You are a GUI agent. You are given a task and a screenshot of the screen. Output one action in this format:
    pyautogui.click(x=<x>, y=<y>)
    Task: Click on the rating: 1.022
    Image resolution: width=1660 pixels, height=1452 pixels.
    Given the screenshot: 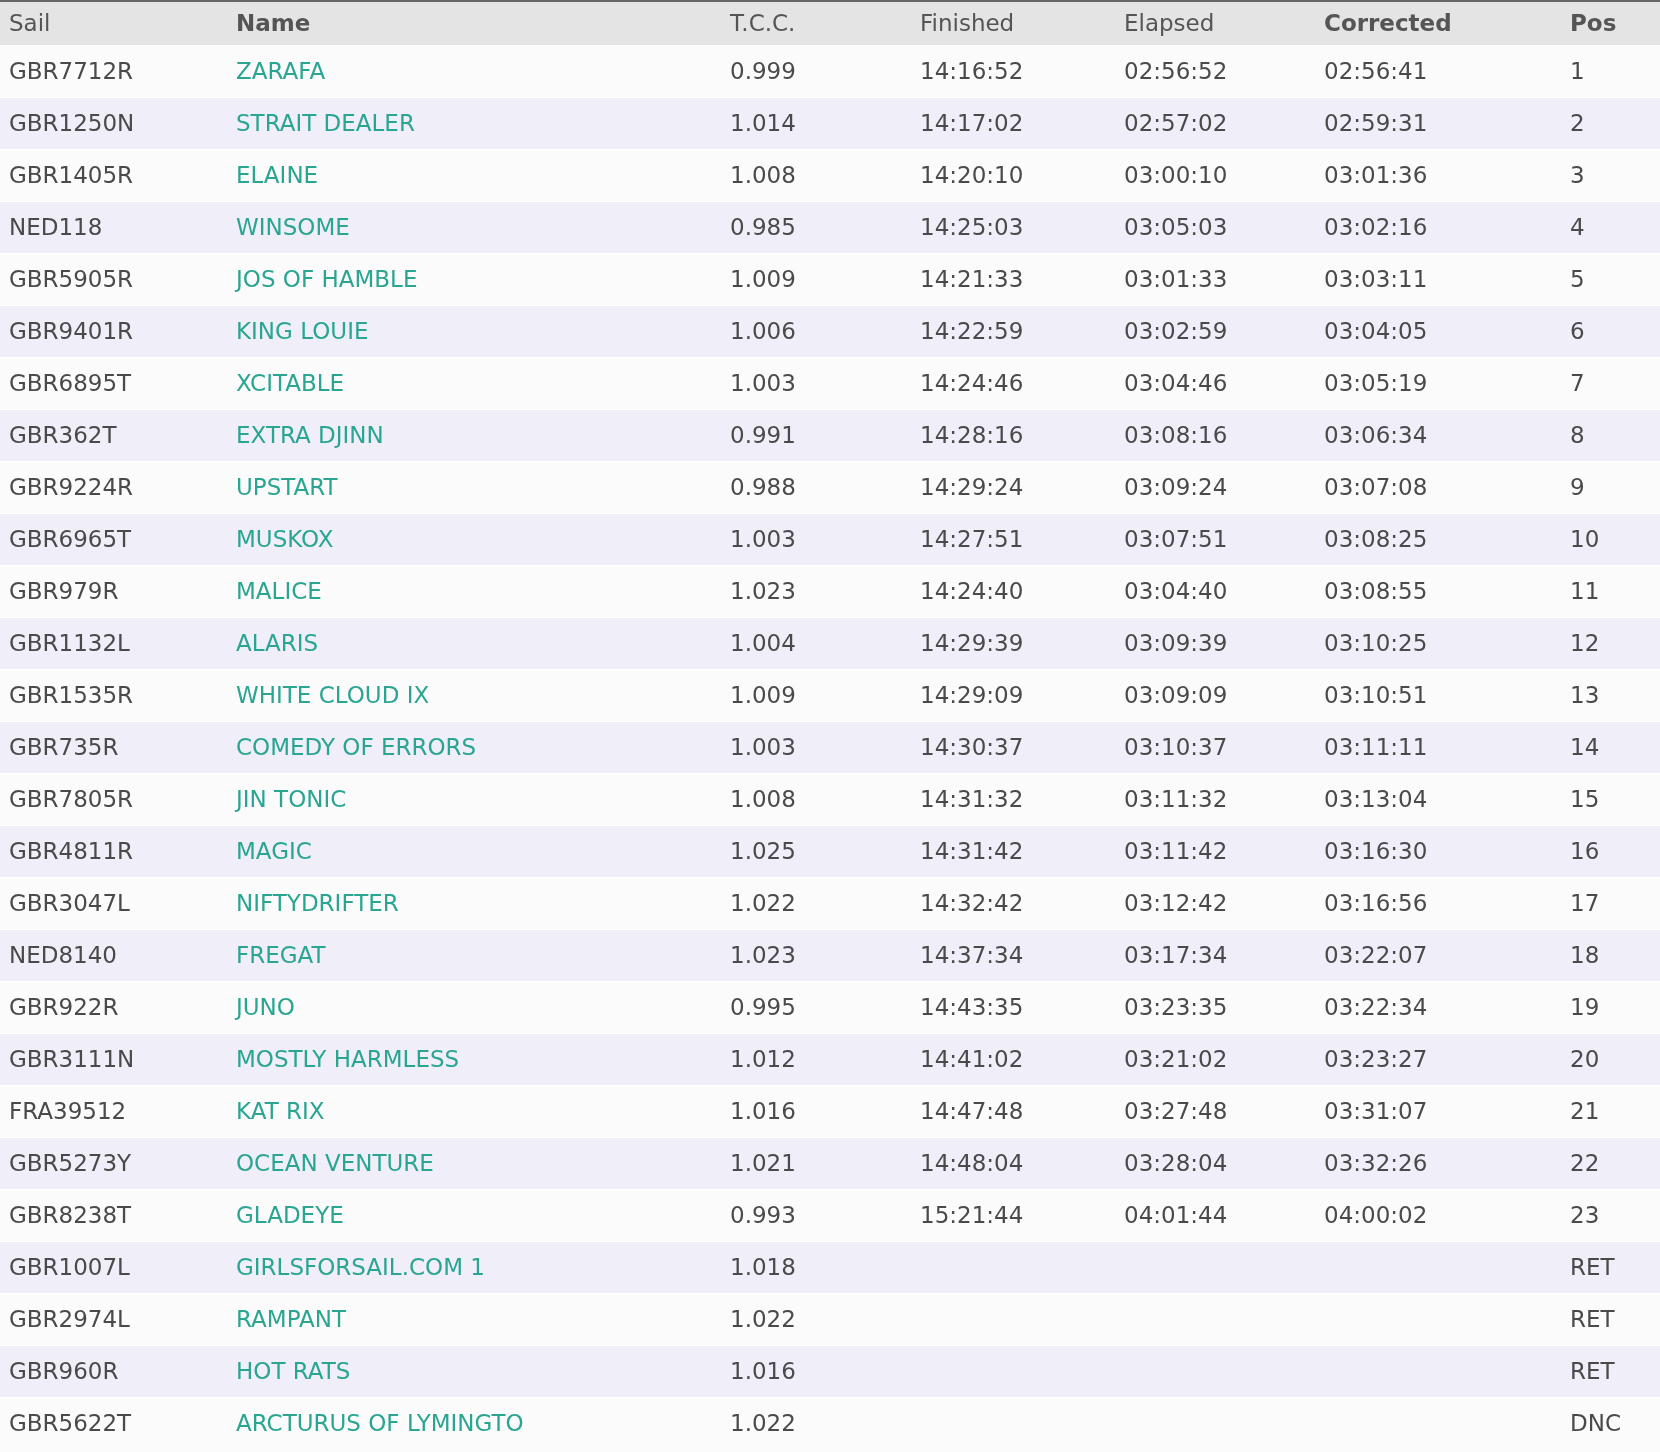 What is the action you would take?
    pyautogui.click(x=763, y=902)
    